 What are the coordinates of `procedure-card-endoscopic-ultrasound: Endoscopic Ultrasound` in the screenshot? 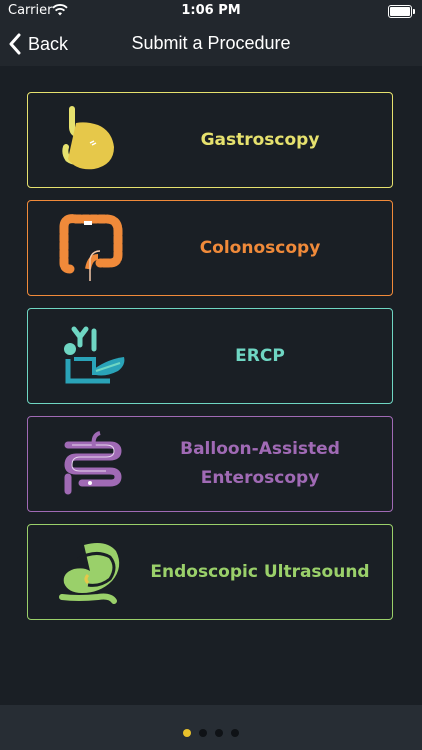 It's located at (210, 572).